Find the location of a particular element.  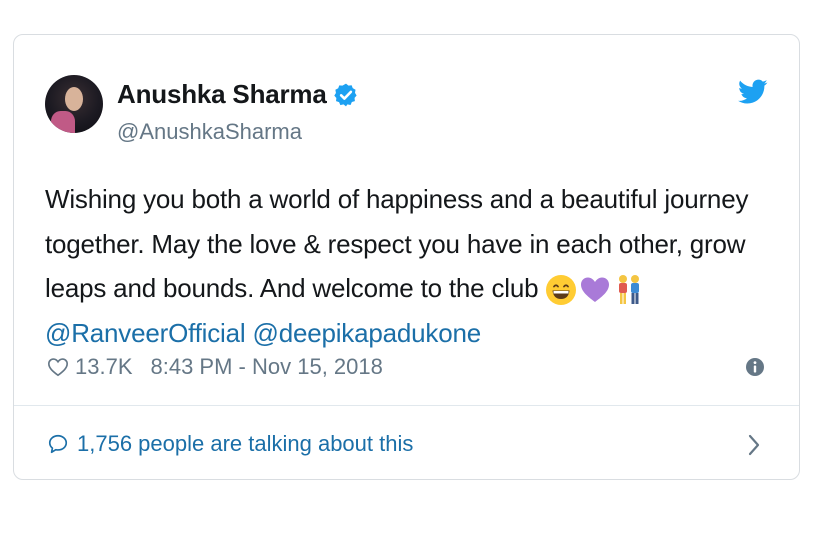

heart-icon is located at coordinates (58, 367).